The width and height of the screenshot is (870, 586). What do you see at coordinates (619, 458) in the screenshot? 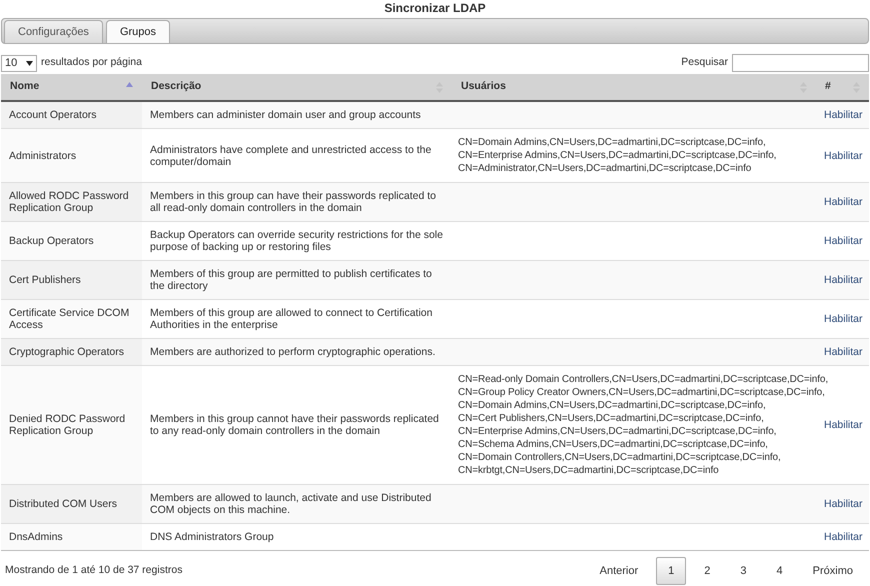
I see `table-cell: CN=Domain Controllers,CN=Users,DC=admartini,DC=scriptcase,DC=info,` at bounding box center [619, 458].